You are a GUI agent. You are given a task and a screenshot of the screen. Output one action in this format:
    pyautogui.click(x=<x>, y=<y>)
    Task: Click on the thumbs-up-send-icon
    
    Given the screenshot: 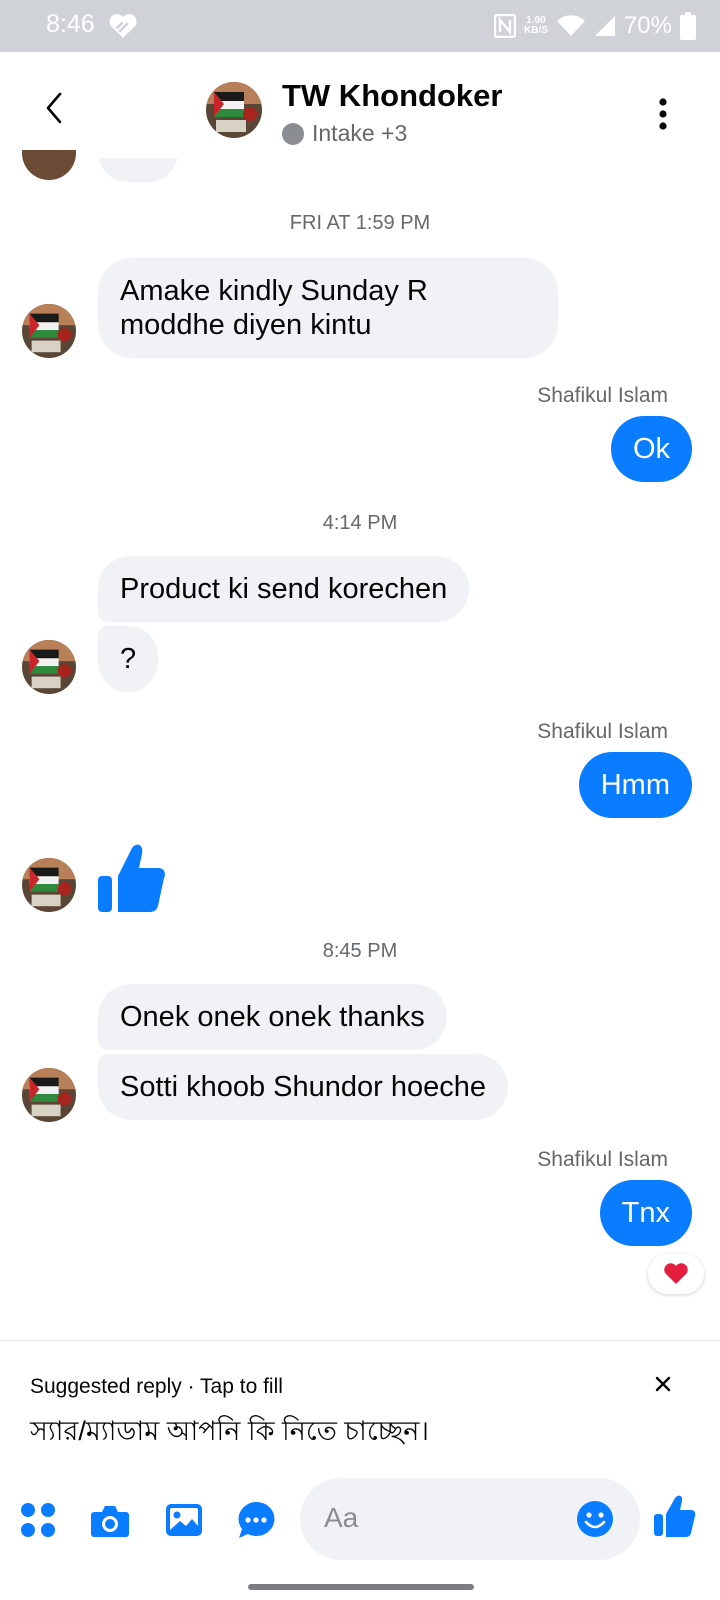 What is the action you would take?
    pyautogui.click(x=675, y=1516)
    